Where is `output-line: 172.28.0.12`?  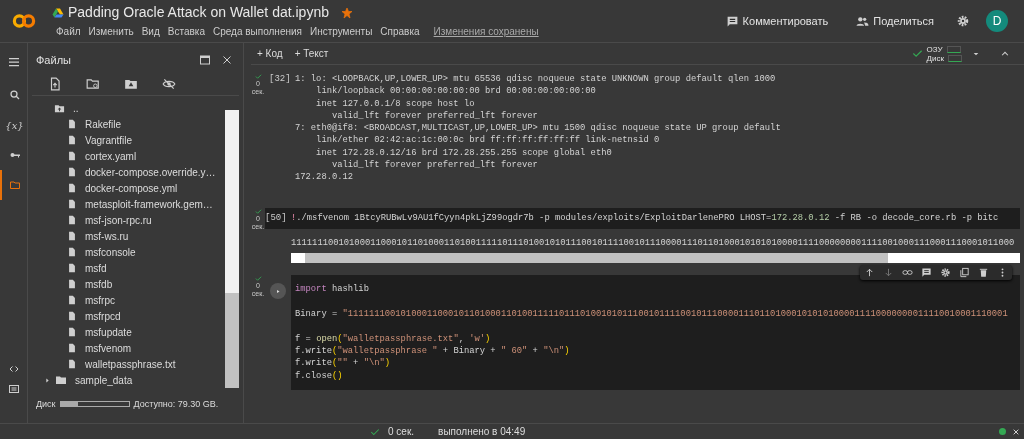
output-line: 172.28.0.12 is located at coordinates (325, 177).